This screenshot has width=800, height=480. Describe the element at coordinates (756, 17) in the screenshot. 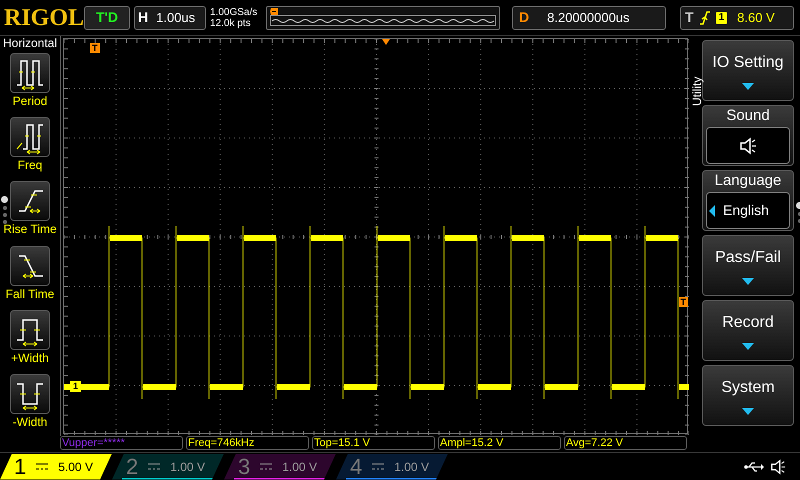

I see `trigger-level: 8.60 V` at that location.